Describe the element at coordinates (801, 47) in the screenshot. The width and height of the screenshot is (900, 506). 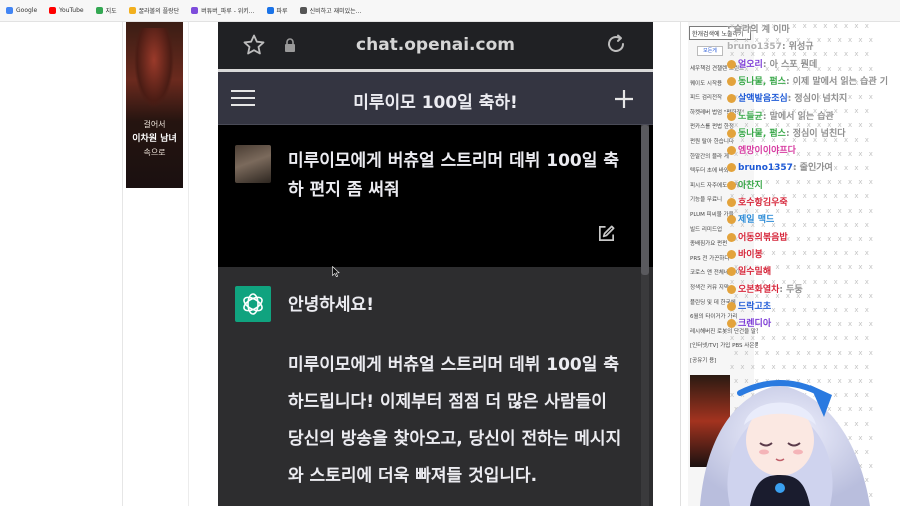
I see `chat-message-text: 위성규` at that location.